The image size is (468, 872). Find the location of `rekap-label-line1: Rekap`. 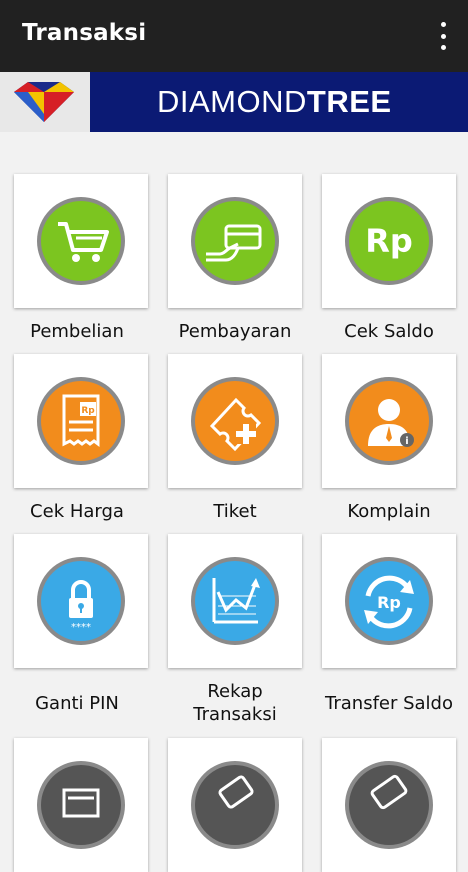

rekap-label-line1: Rekap is located at coordinates (235, 691).